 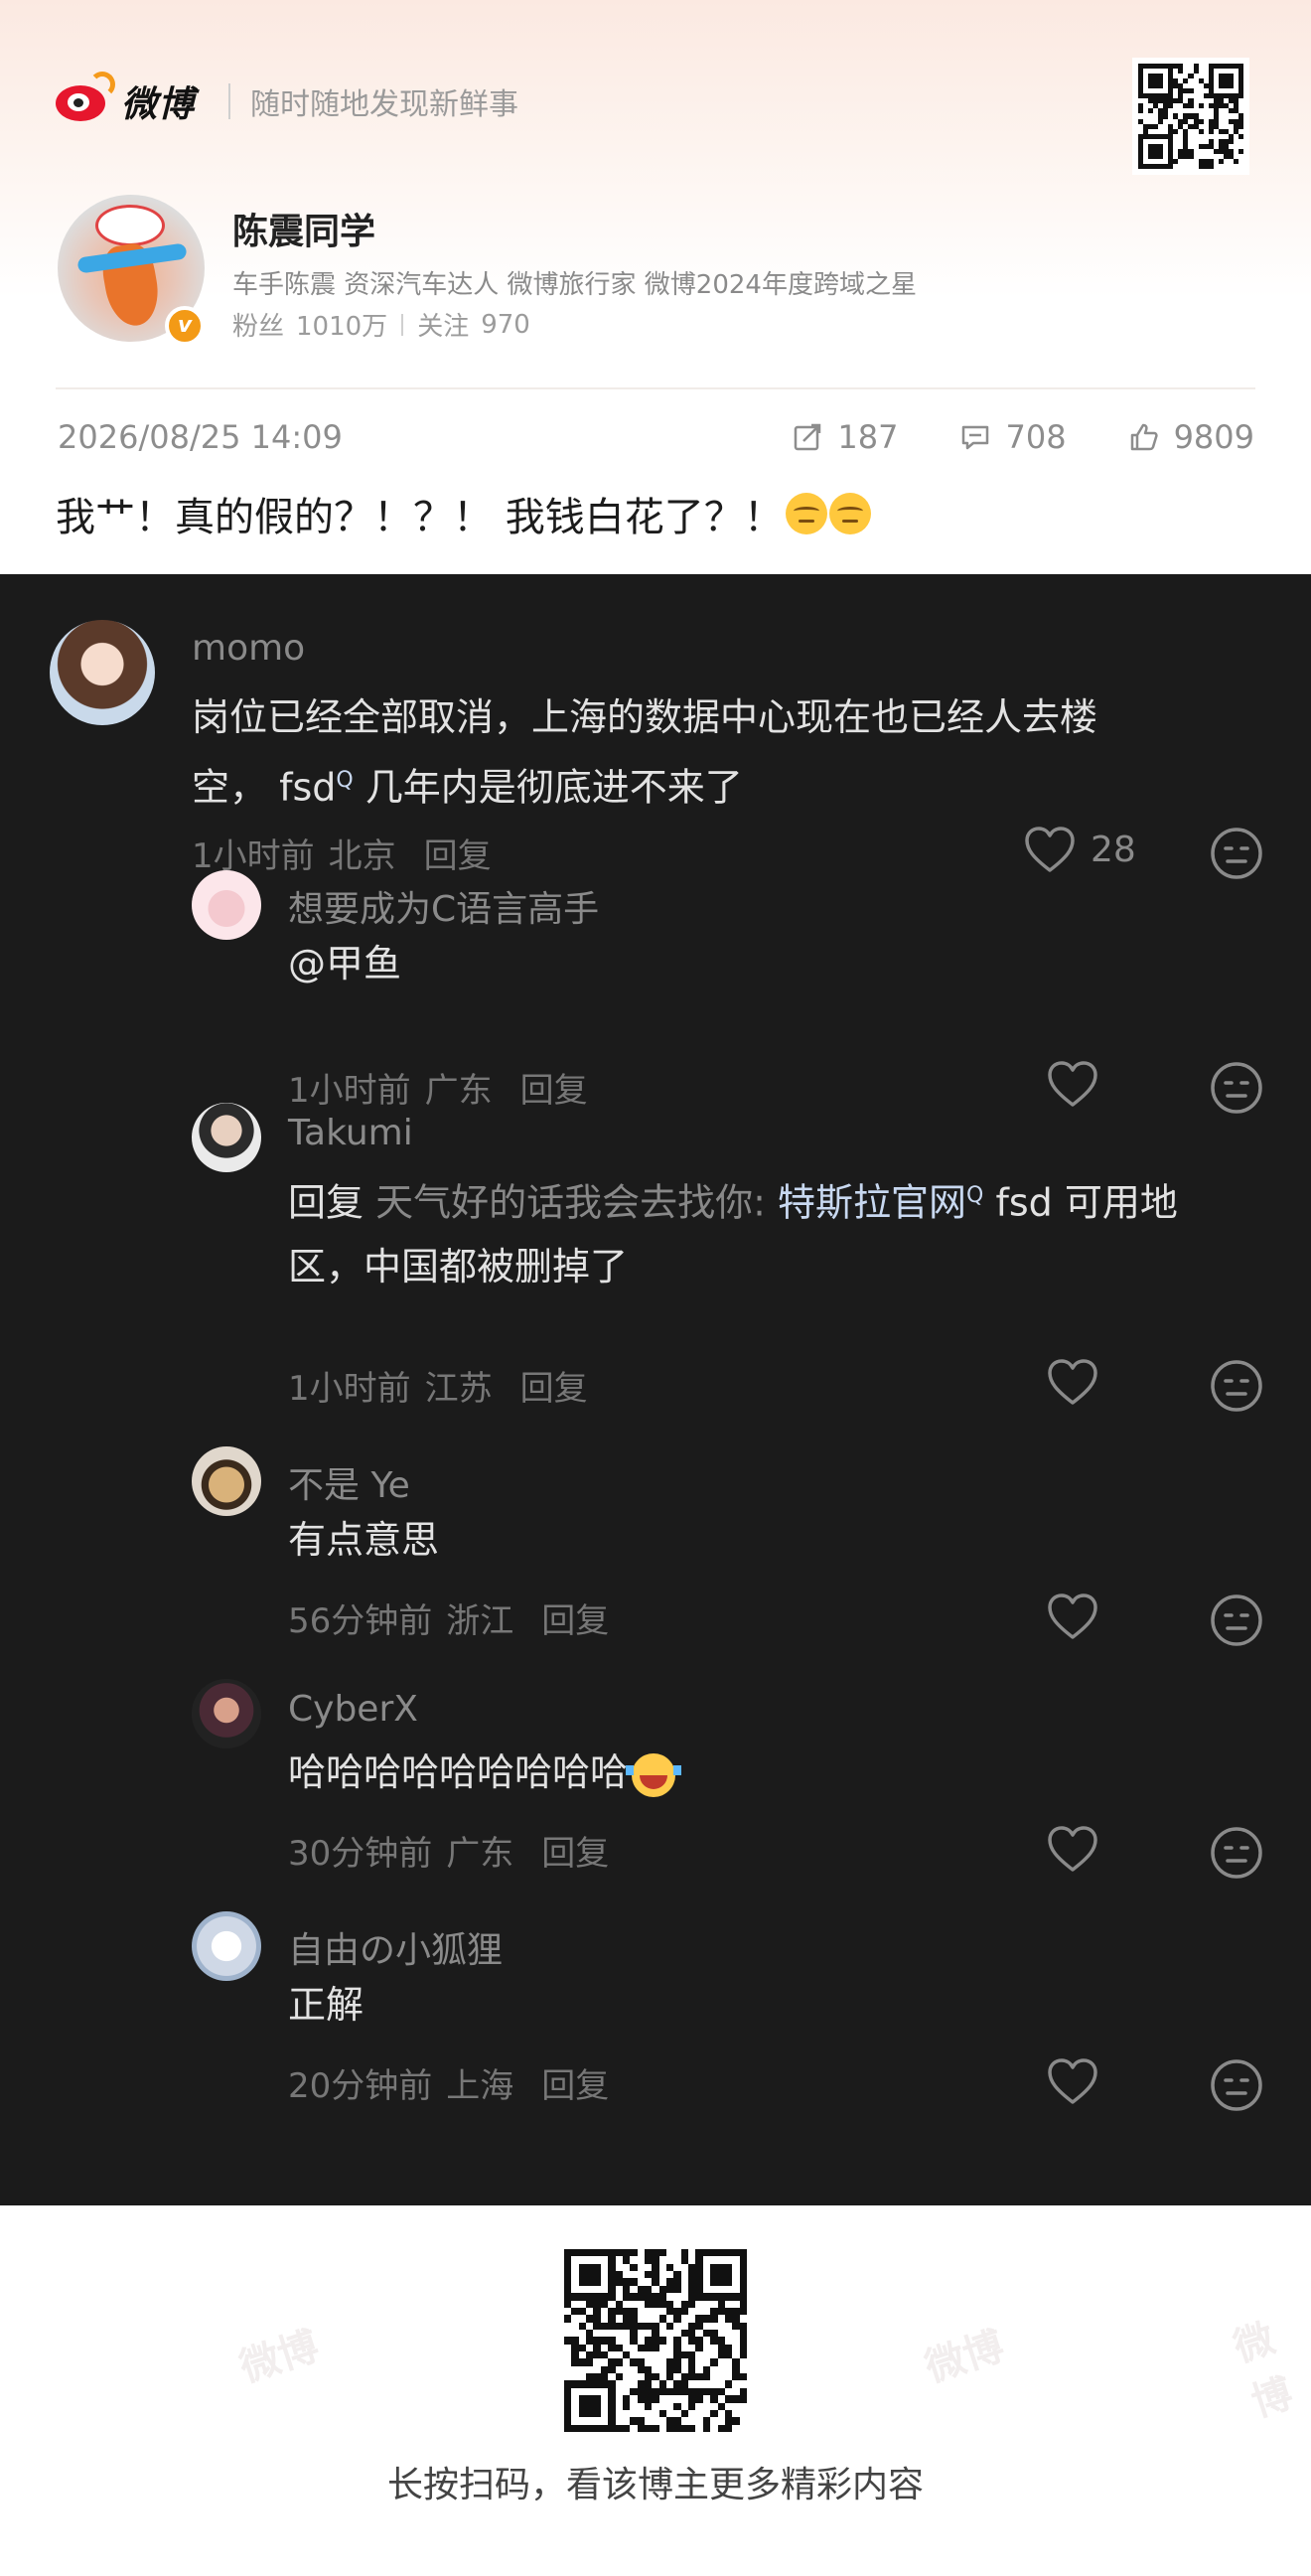 What do you see at coordinates (1213, 437) in the screenshot?
I see `like-count: 9809` at bounding box center [1213, 437].